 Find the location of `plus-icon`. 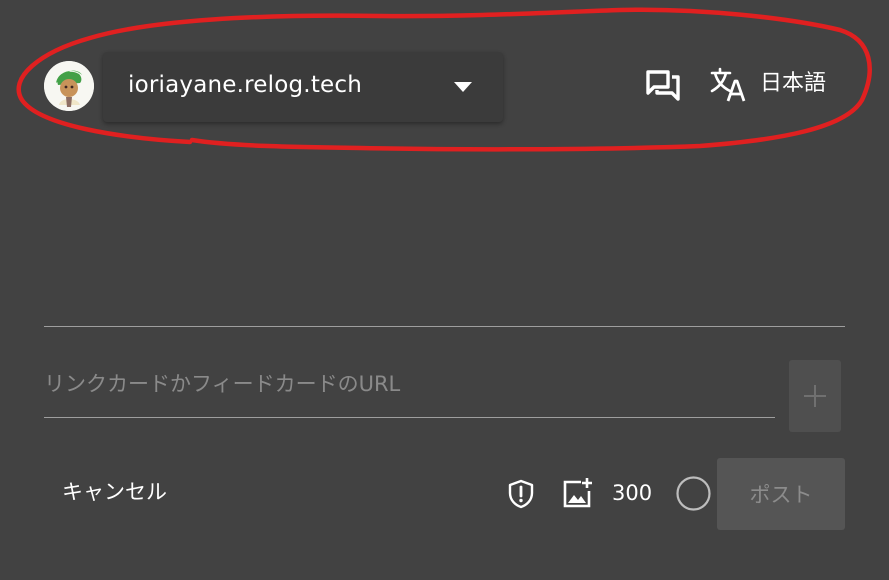

plus-icon is located at coordinates (815, 396).